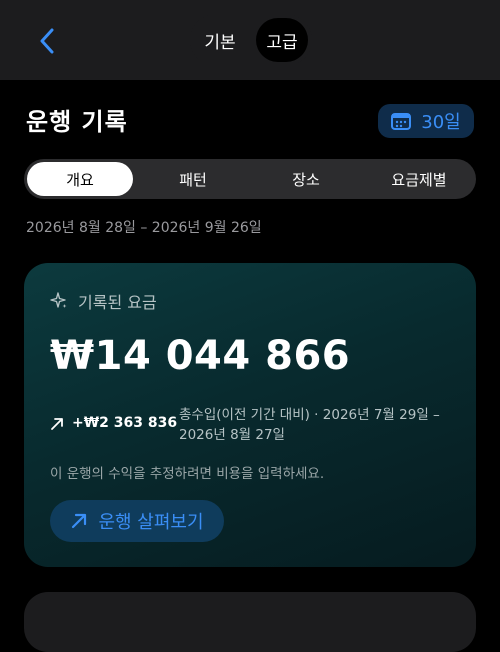 Image resolution: width=500 pixels, height=652 pixels. Describe the element at coordinates (187, 474) in the screenshot. I see `cost-hint: 이 운행의 수익을 추정하려면 비용을 입력하세요.` at that location.